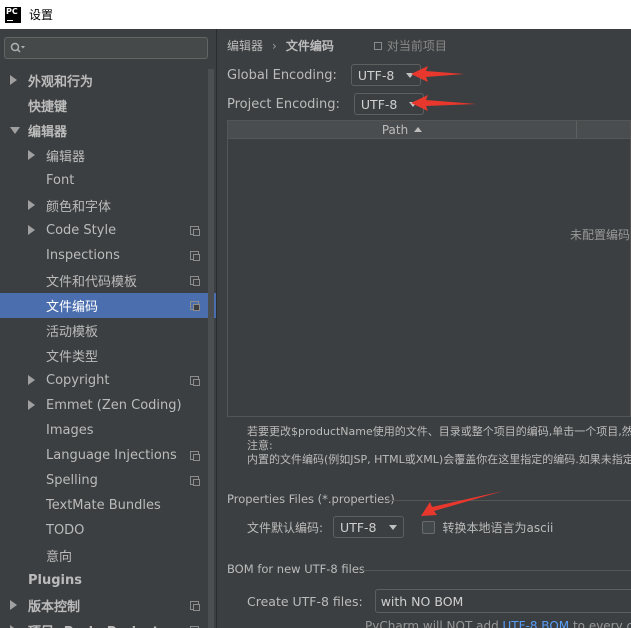 Image resolution: width=631 pixels, height=628 pixels. I want to click on bom-row: Create UTF-8 files: with NO BOM, so click(439, 601).